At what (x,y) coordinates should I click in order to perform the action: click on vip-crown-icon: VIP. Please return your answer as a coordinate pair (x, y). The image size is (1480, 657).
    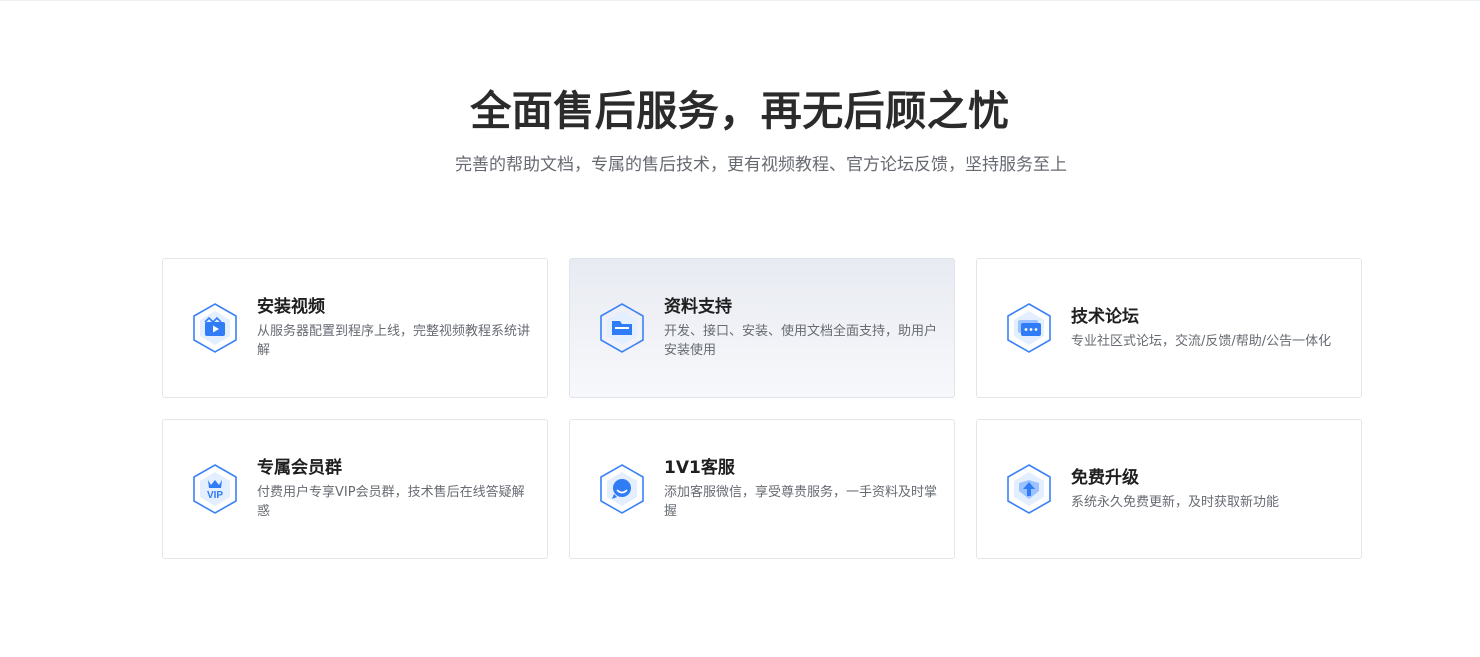
    Looking at the image, I should click on (215, 489).